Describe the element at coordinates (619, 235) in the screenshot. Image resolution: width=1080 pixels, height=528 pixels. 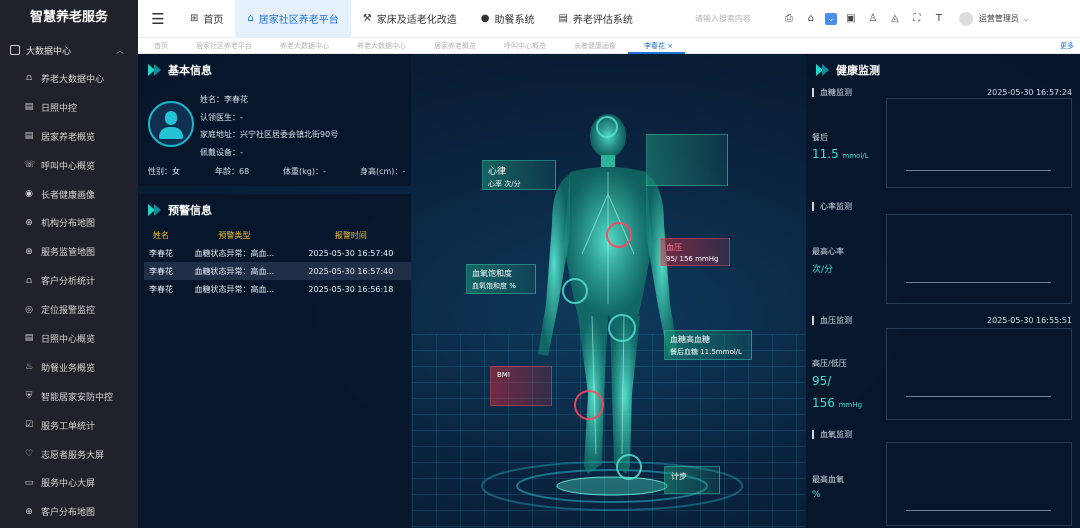
I see `blood-pressure-marker` at that location.